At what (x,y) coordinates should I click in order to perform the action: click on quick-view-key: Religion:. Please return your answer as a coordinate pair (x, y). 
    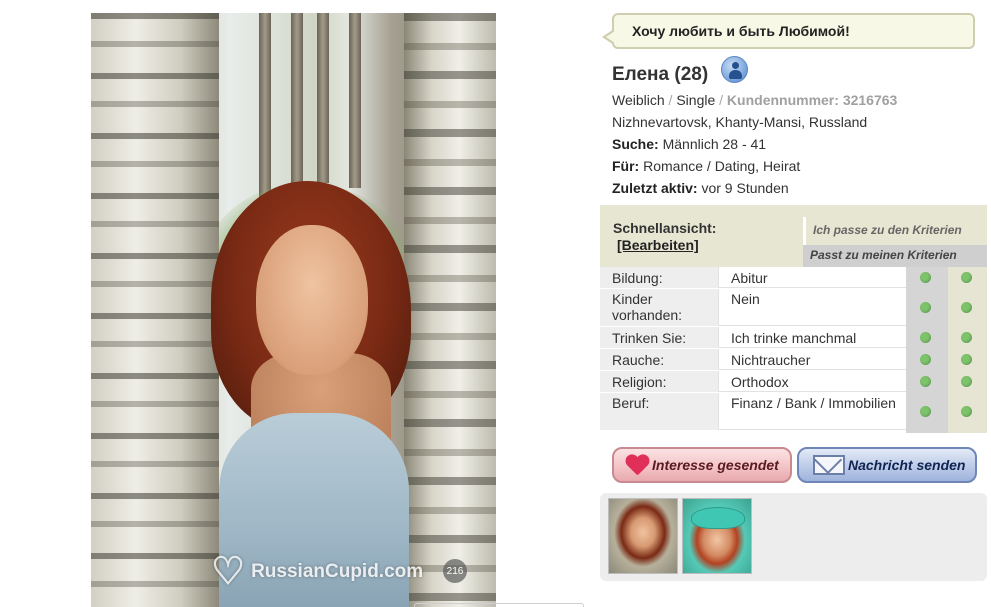
    Looking at the image, I should click on (659, 381).